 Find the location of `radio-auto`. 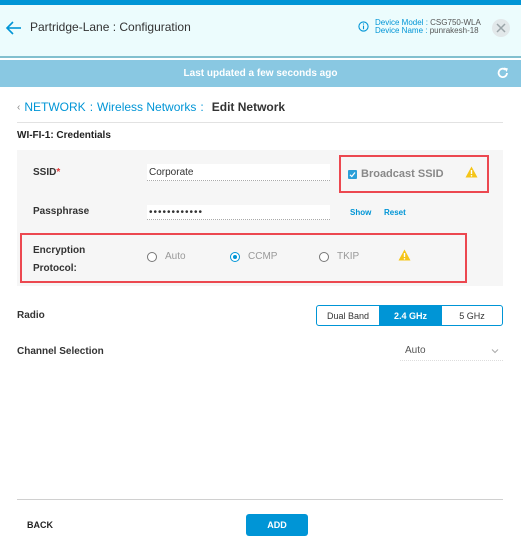

radio-auto is located at coordinates (152, 256).